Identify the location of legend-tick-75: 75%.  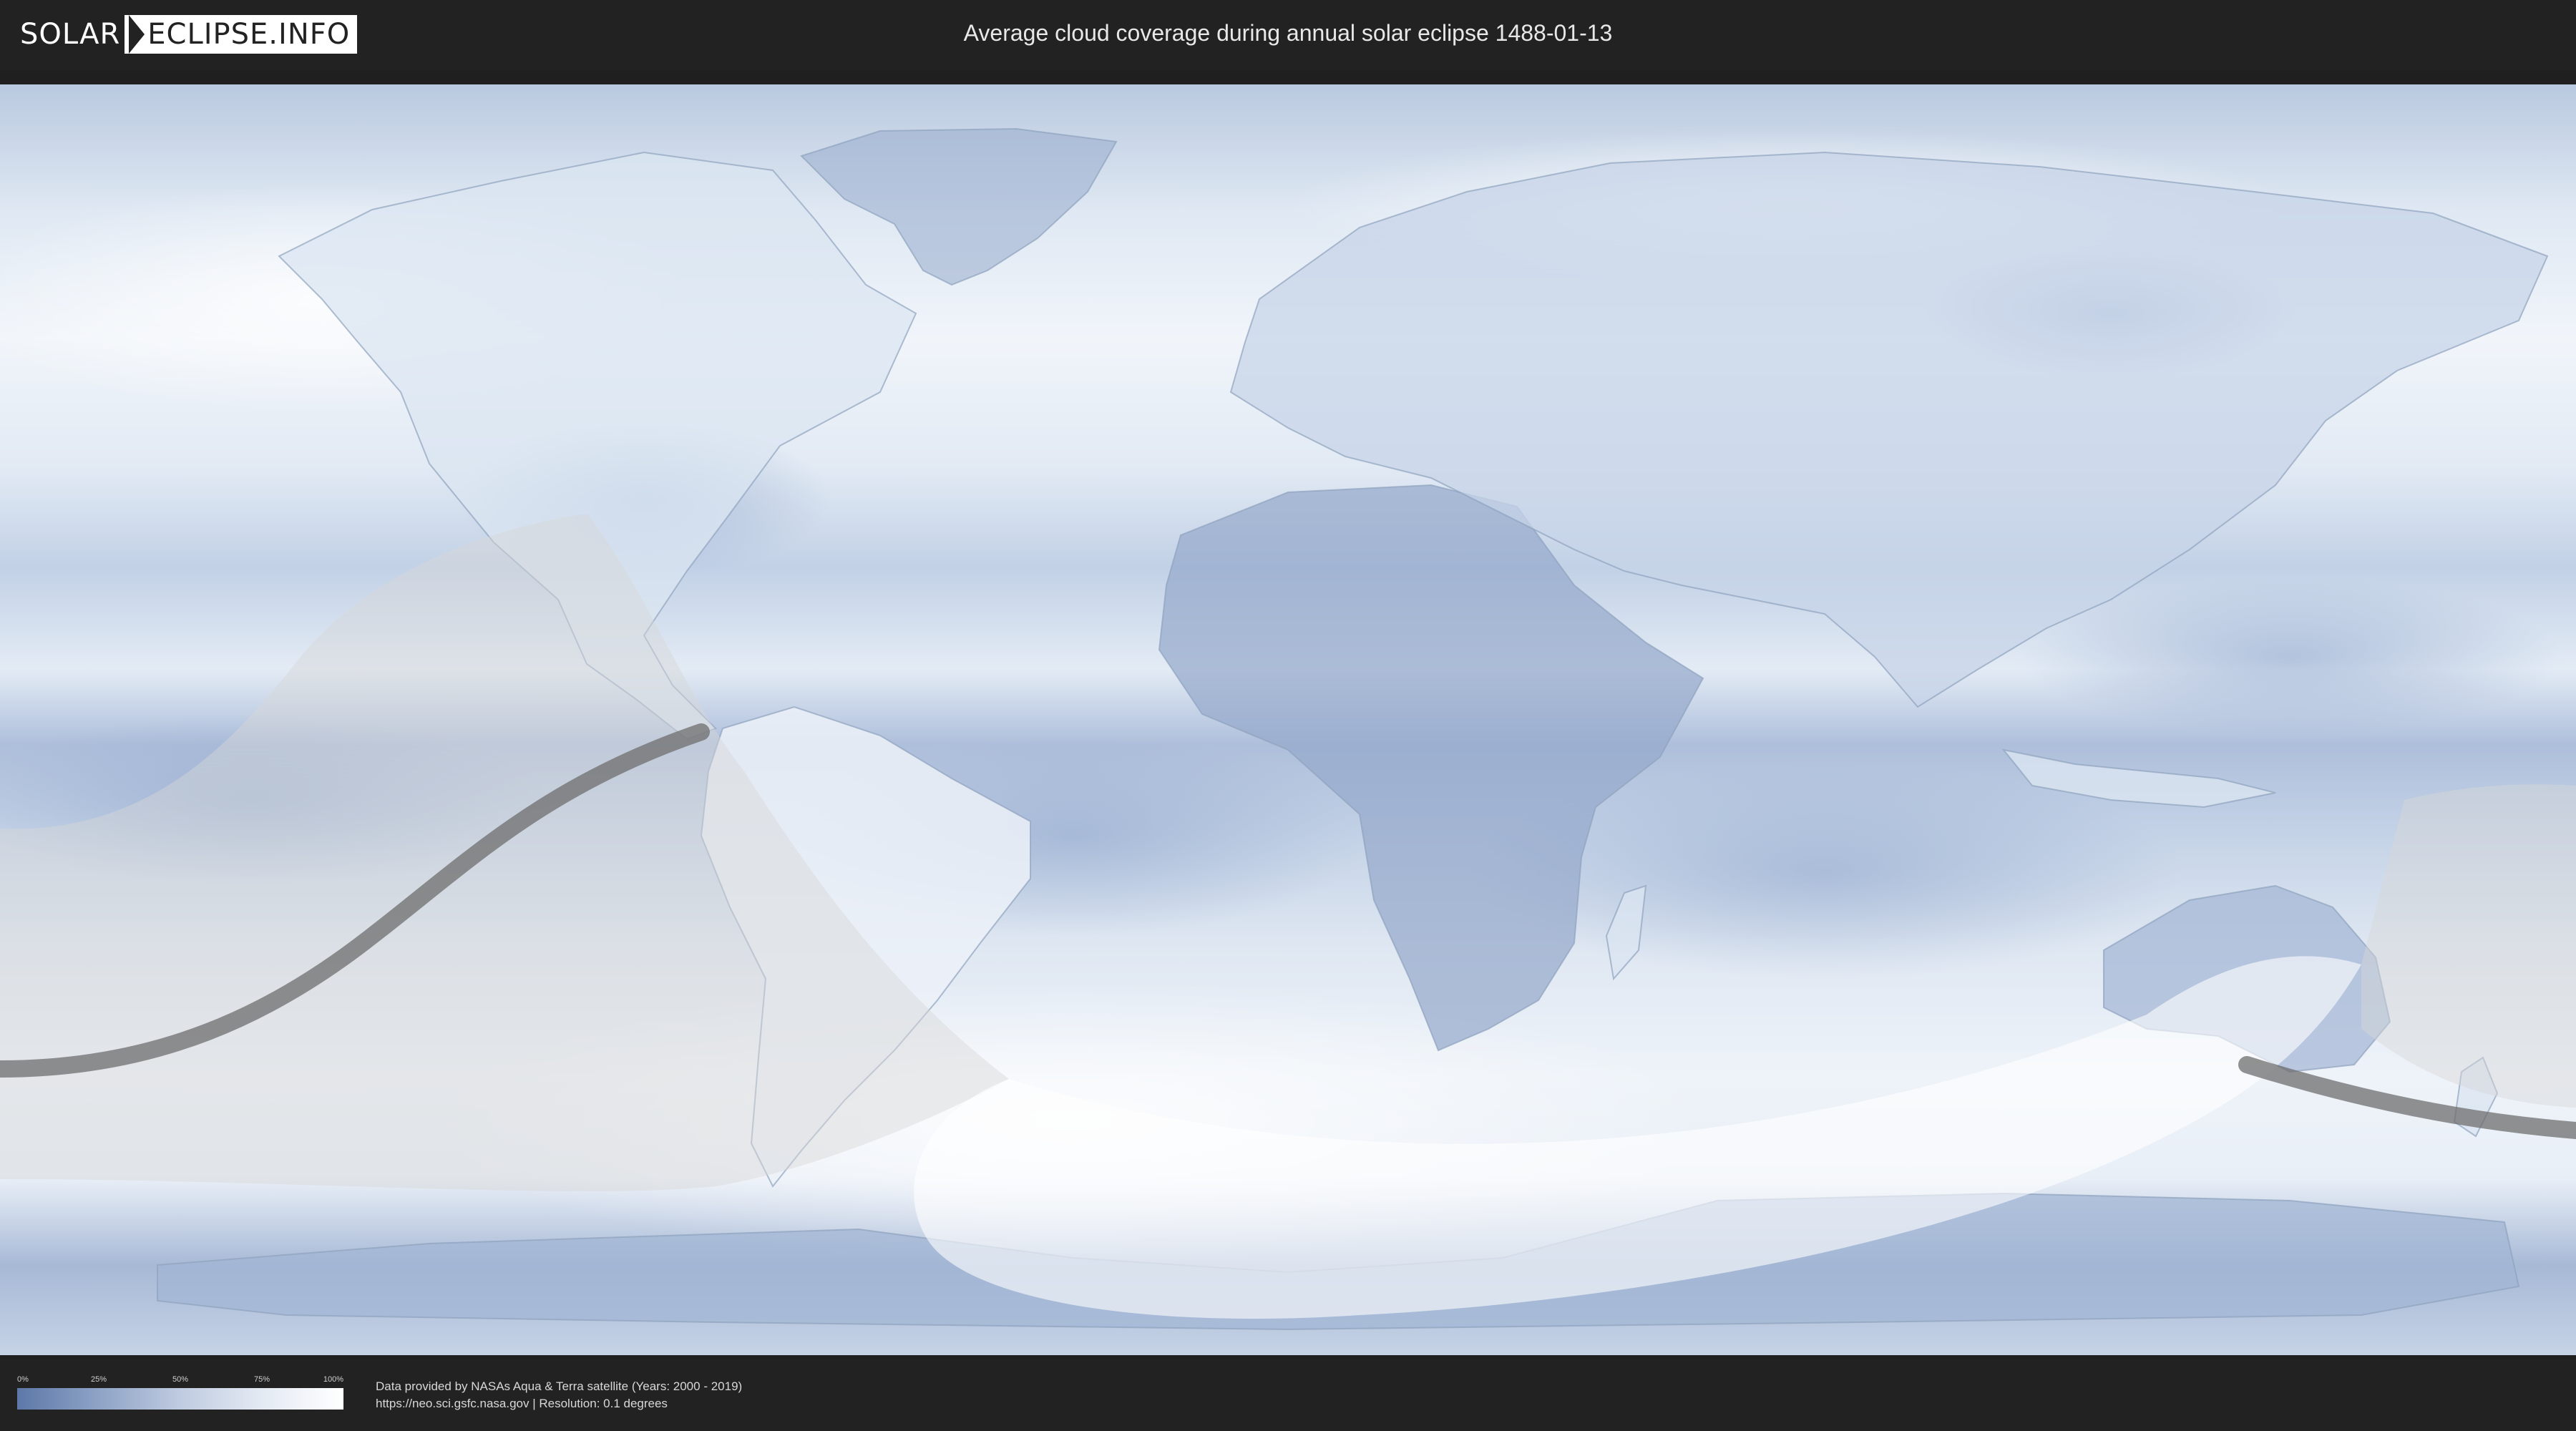
(261, 1379).